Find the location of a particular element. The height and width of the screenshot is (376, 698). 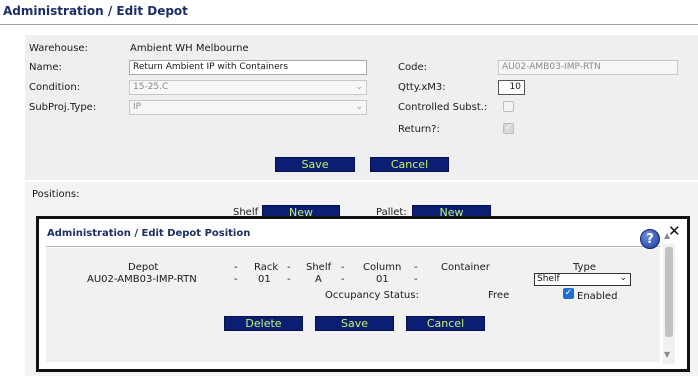

qtty-field: 10 is located at coordinates (511, 87).